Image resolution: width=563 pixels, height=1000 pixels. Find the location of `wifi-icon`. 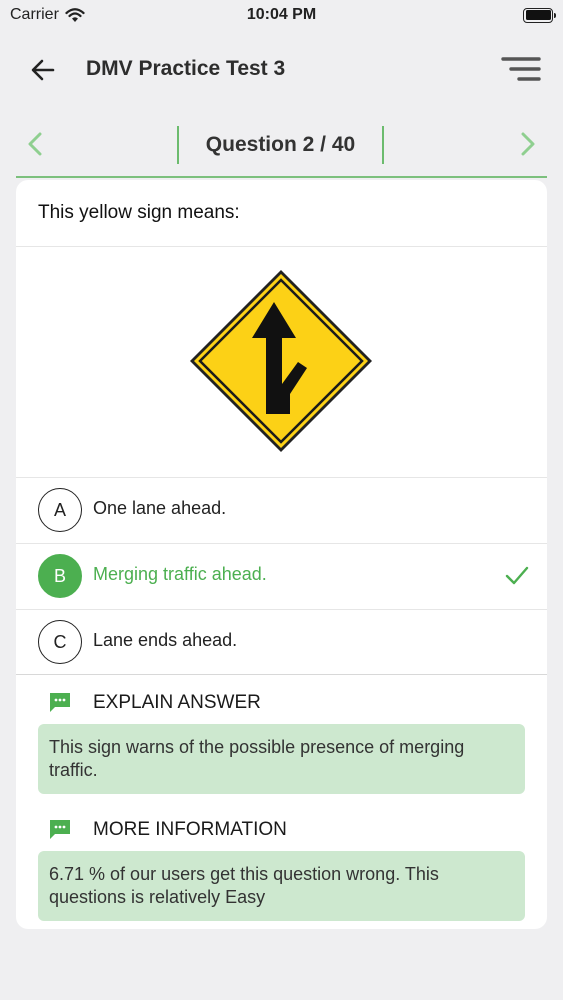

wifi-icon is located at coordinates (75, 14).